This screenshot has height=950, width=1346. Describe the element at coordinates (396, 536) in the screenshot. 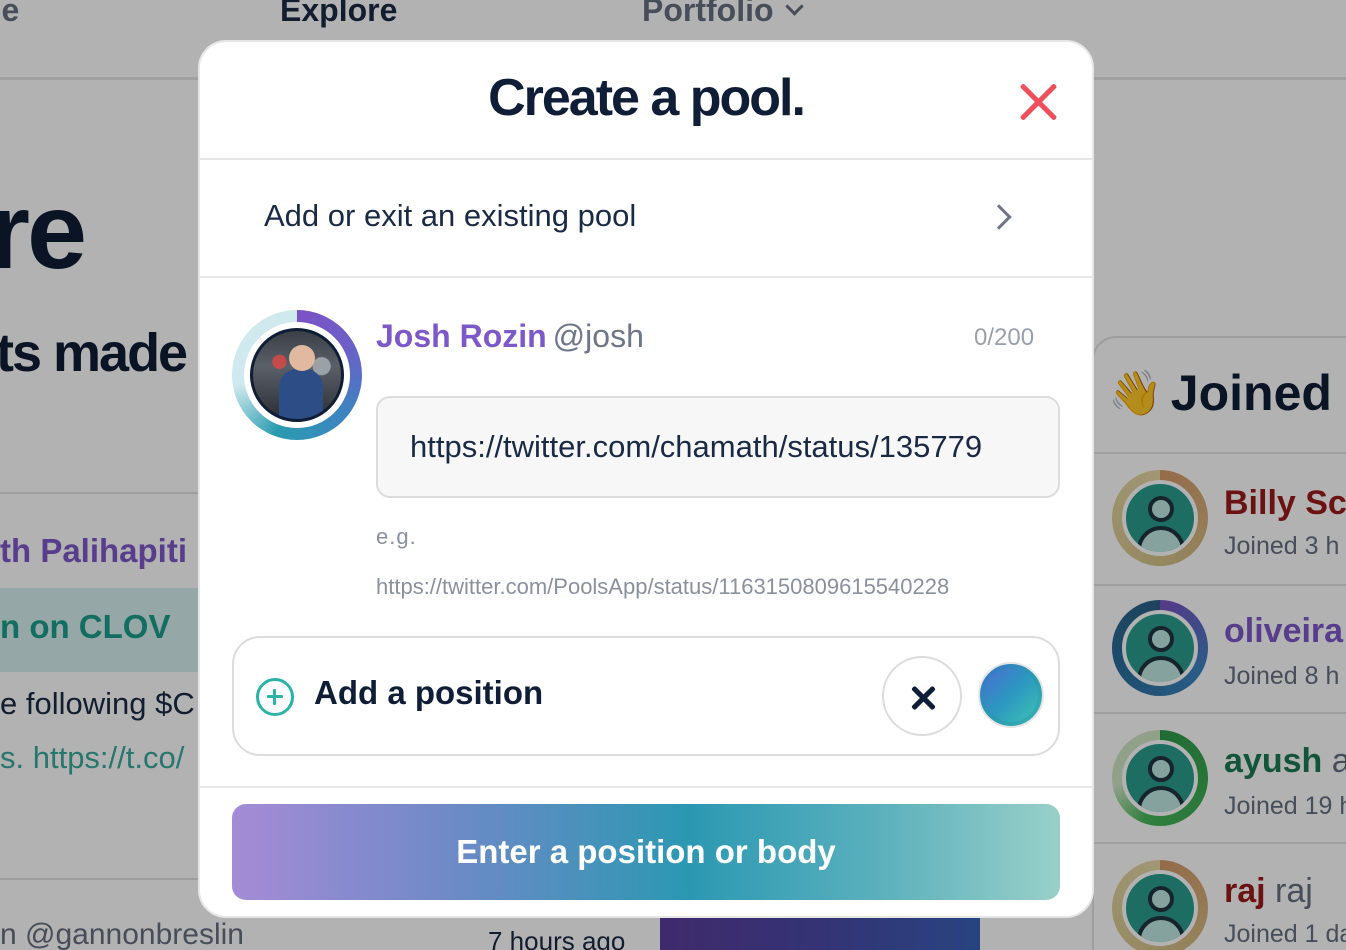

I see `example-label: e.g.` at that location.